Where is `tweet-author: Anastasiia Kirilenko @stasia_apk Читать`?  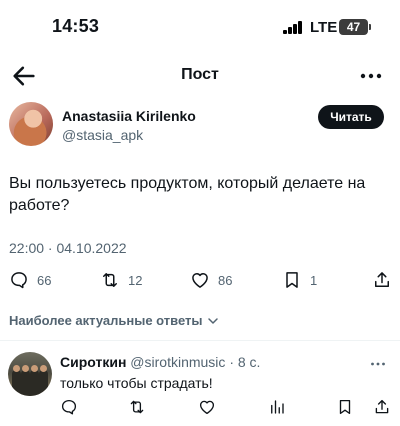 tweet-author: Anastasiia Kirilenko @stasia_apk Читать is located at coordinates (200, 127).